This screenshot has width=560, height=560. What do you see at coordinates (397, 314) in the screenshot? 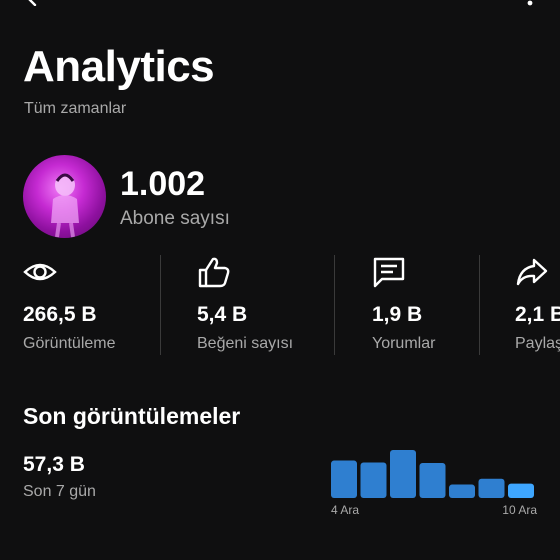
I see `stat-value: 1,9 B` at bounding box center [397, 314].